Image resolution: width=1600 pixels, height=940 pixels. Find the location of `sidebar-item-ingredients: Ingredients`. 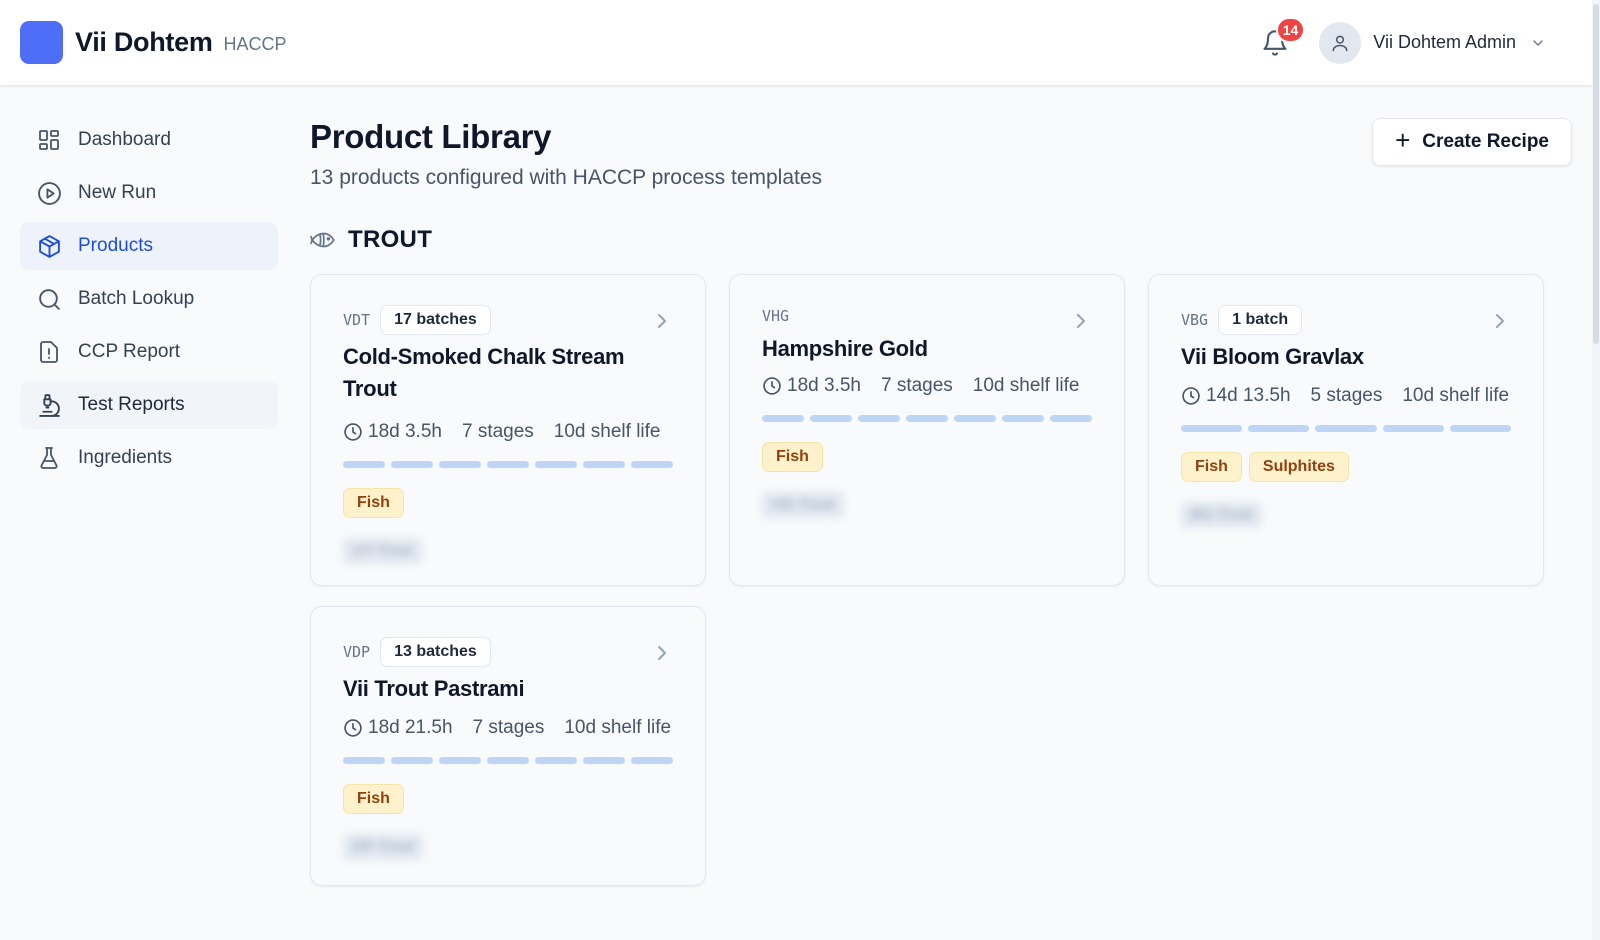

sidebar-item-ingredients: Ingredients is located at coordinates (149, 458).